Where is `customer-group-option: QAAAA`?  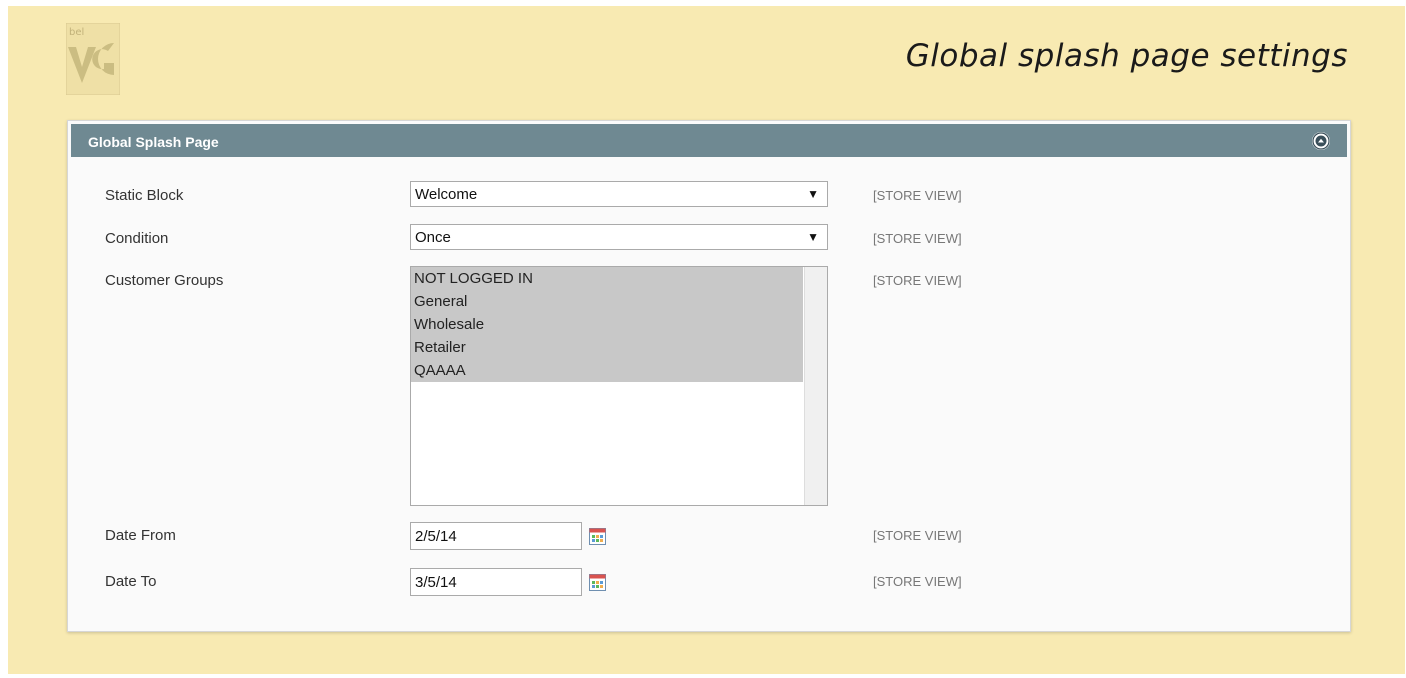 customer-group-option: QAAAA is located at coordinates (607, 370).